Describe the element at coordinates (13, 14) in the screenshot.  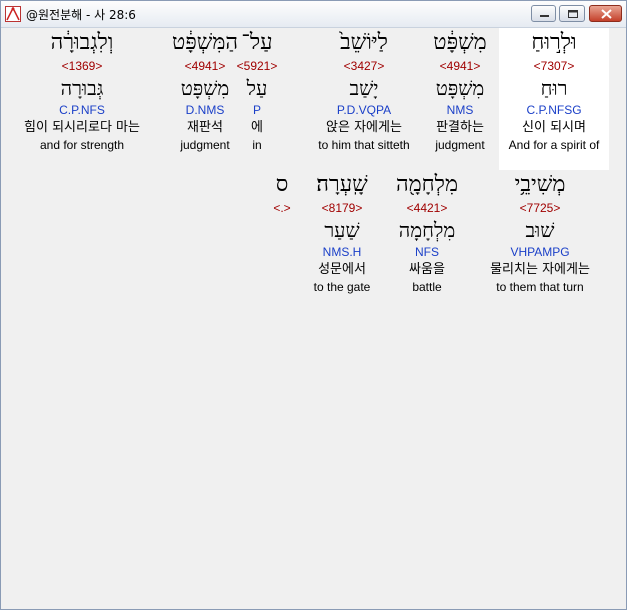
I see `compass-icon` at that location.